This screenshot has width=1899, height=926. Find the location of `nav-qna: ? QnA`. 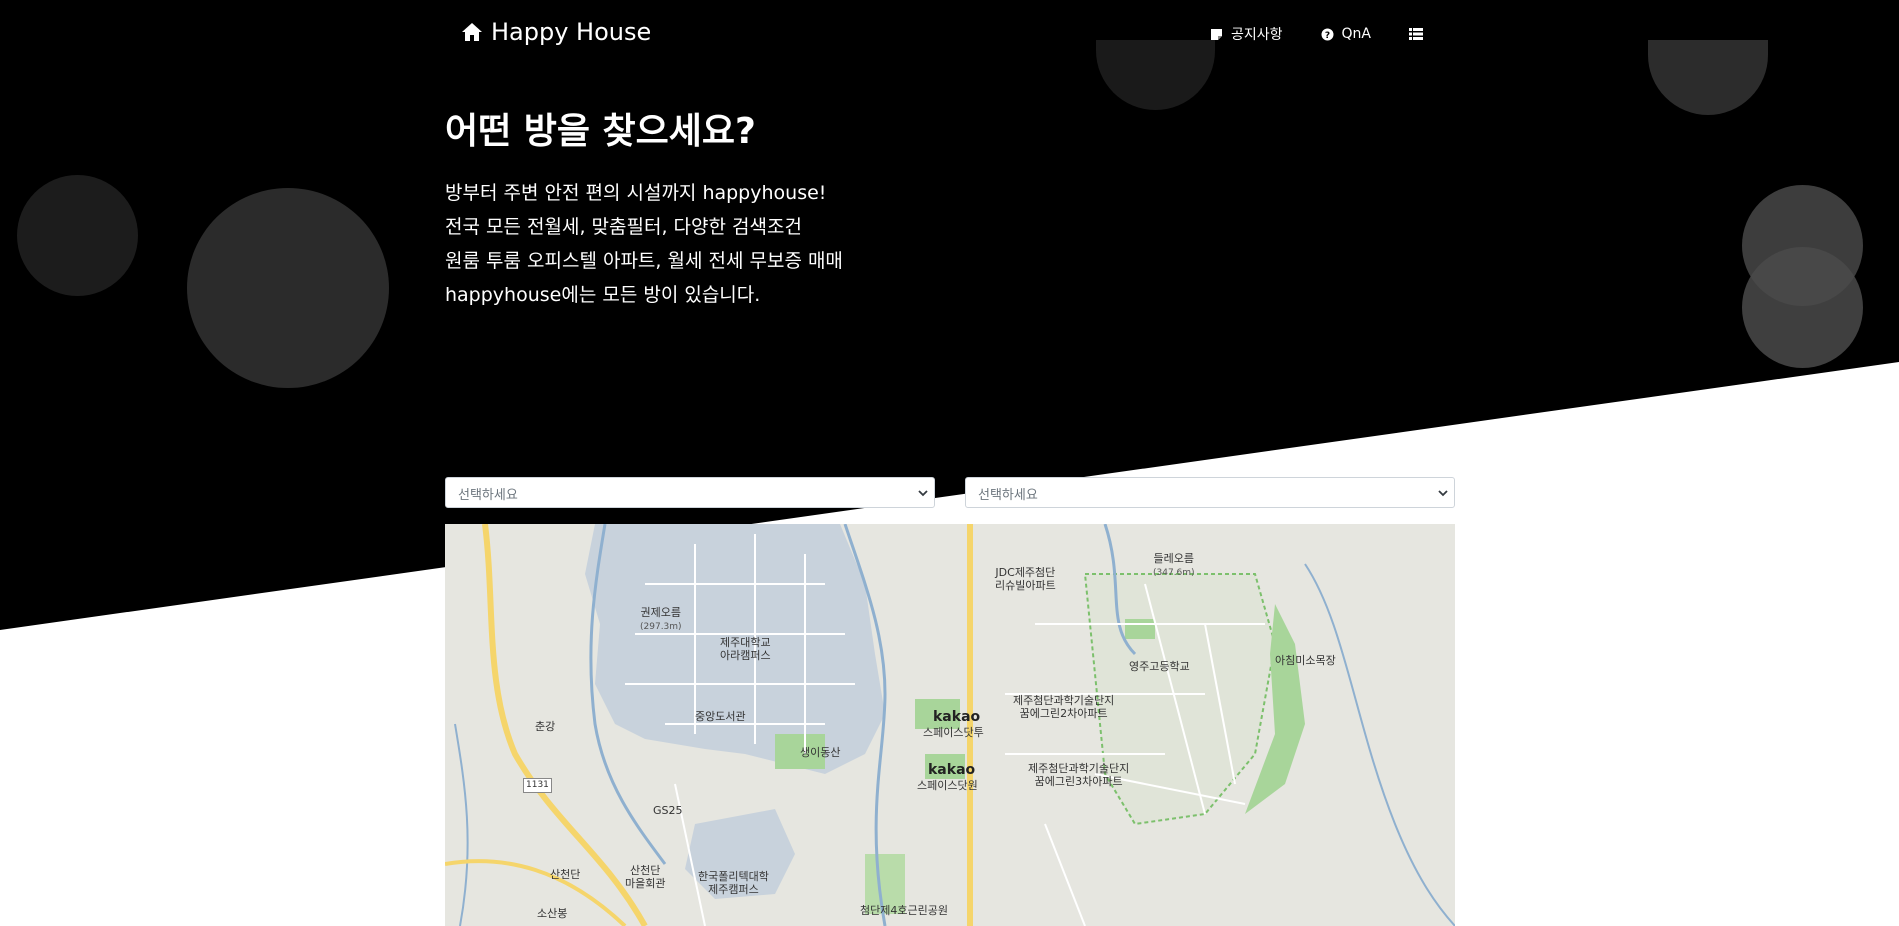

nav-qna: ? QnA is located at coordinates (1346, 34).